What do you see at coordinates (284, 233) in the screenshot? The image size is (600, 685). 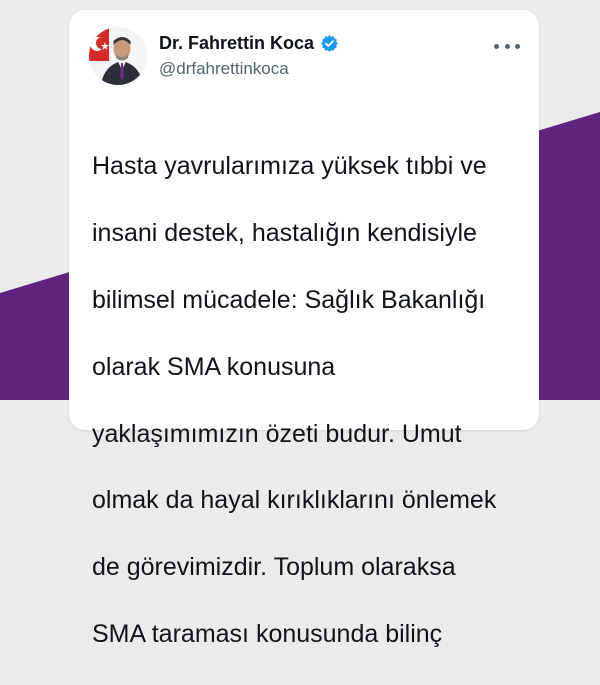 I see `tweet-text-line: insani destek, hastalığın kendisiyle` at bounding box center [284, 233].